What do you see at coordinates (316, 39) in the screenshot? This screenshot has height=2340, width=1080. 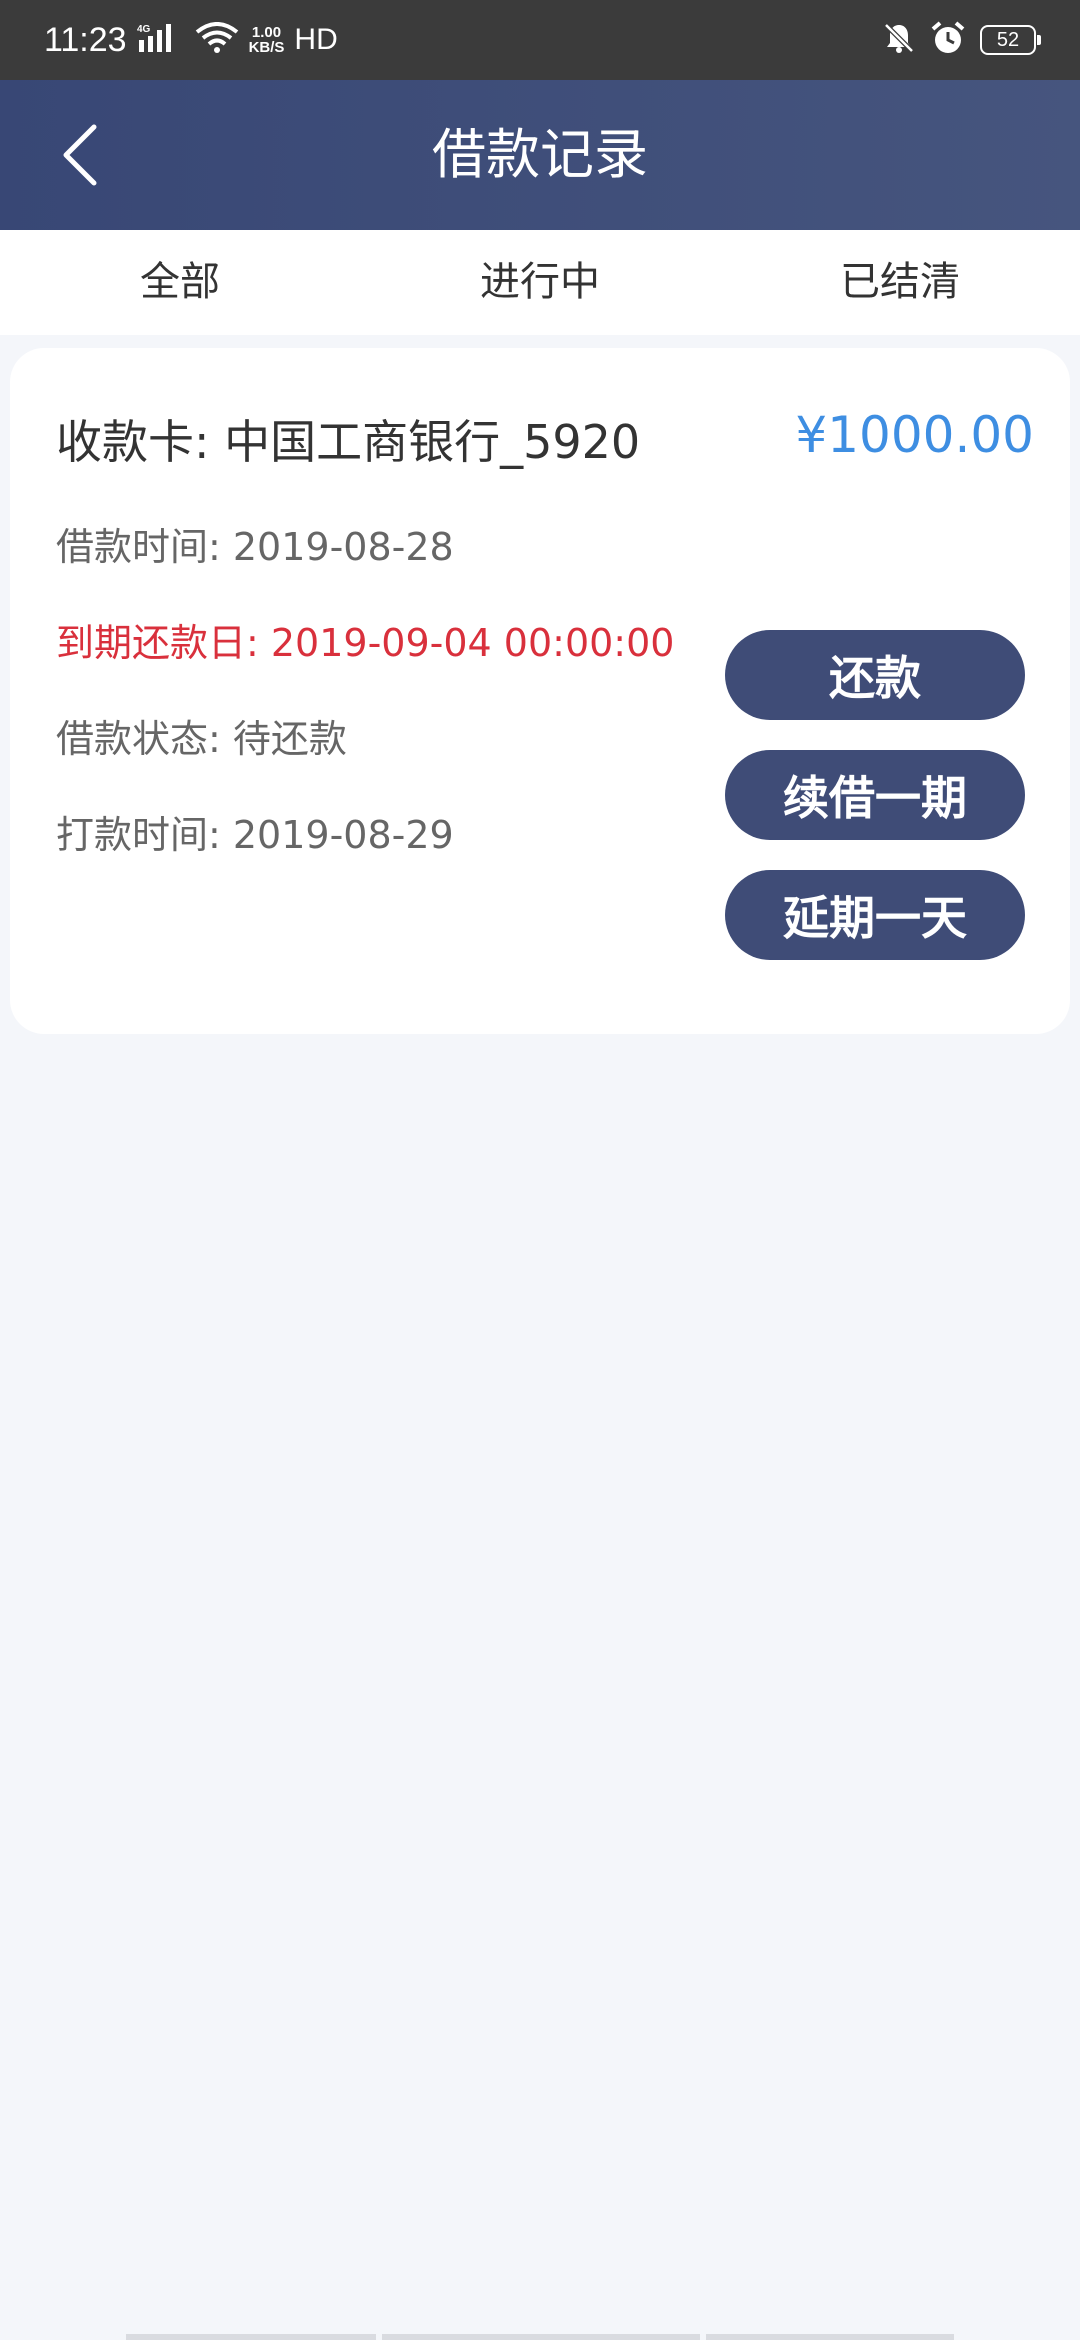 I see `hd-indicator: HD` at bounding box center [316, 39].